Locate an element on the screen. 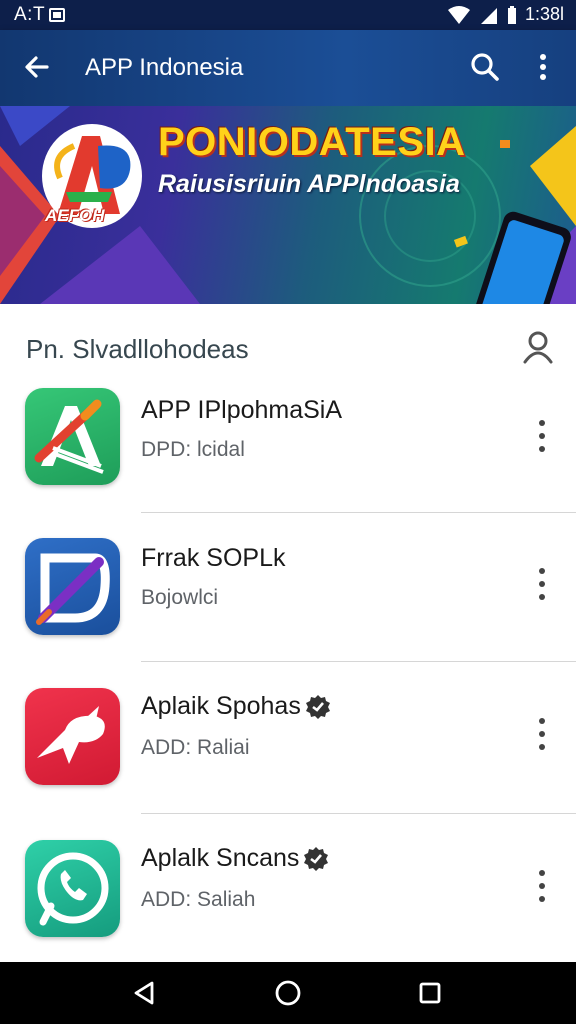 This screenshot has width=576, height=1024. app-name: APP IPlpohmaSiA is located at coordinates (241, 410).